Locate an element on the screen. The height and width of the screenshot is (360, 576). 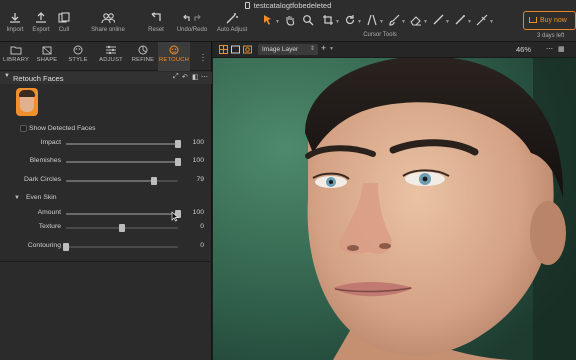
folder-icon is located at coordinates (16, 50).